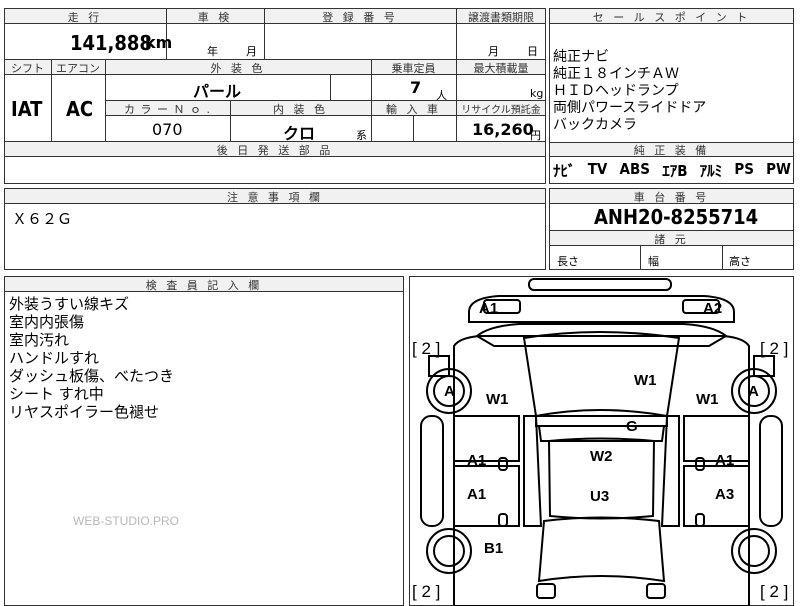  What do you see at coordinates (167, 129) in the screenshot?
I see `color-no-value: 070` at bounding box center [167, 129].